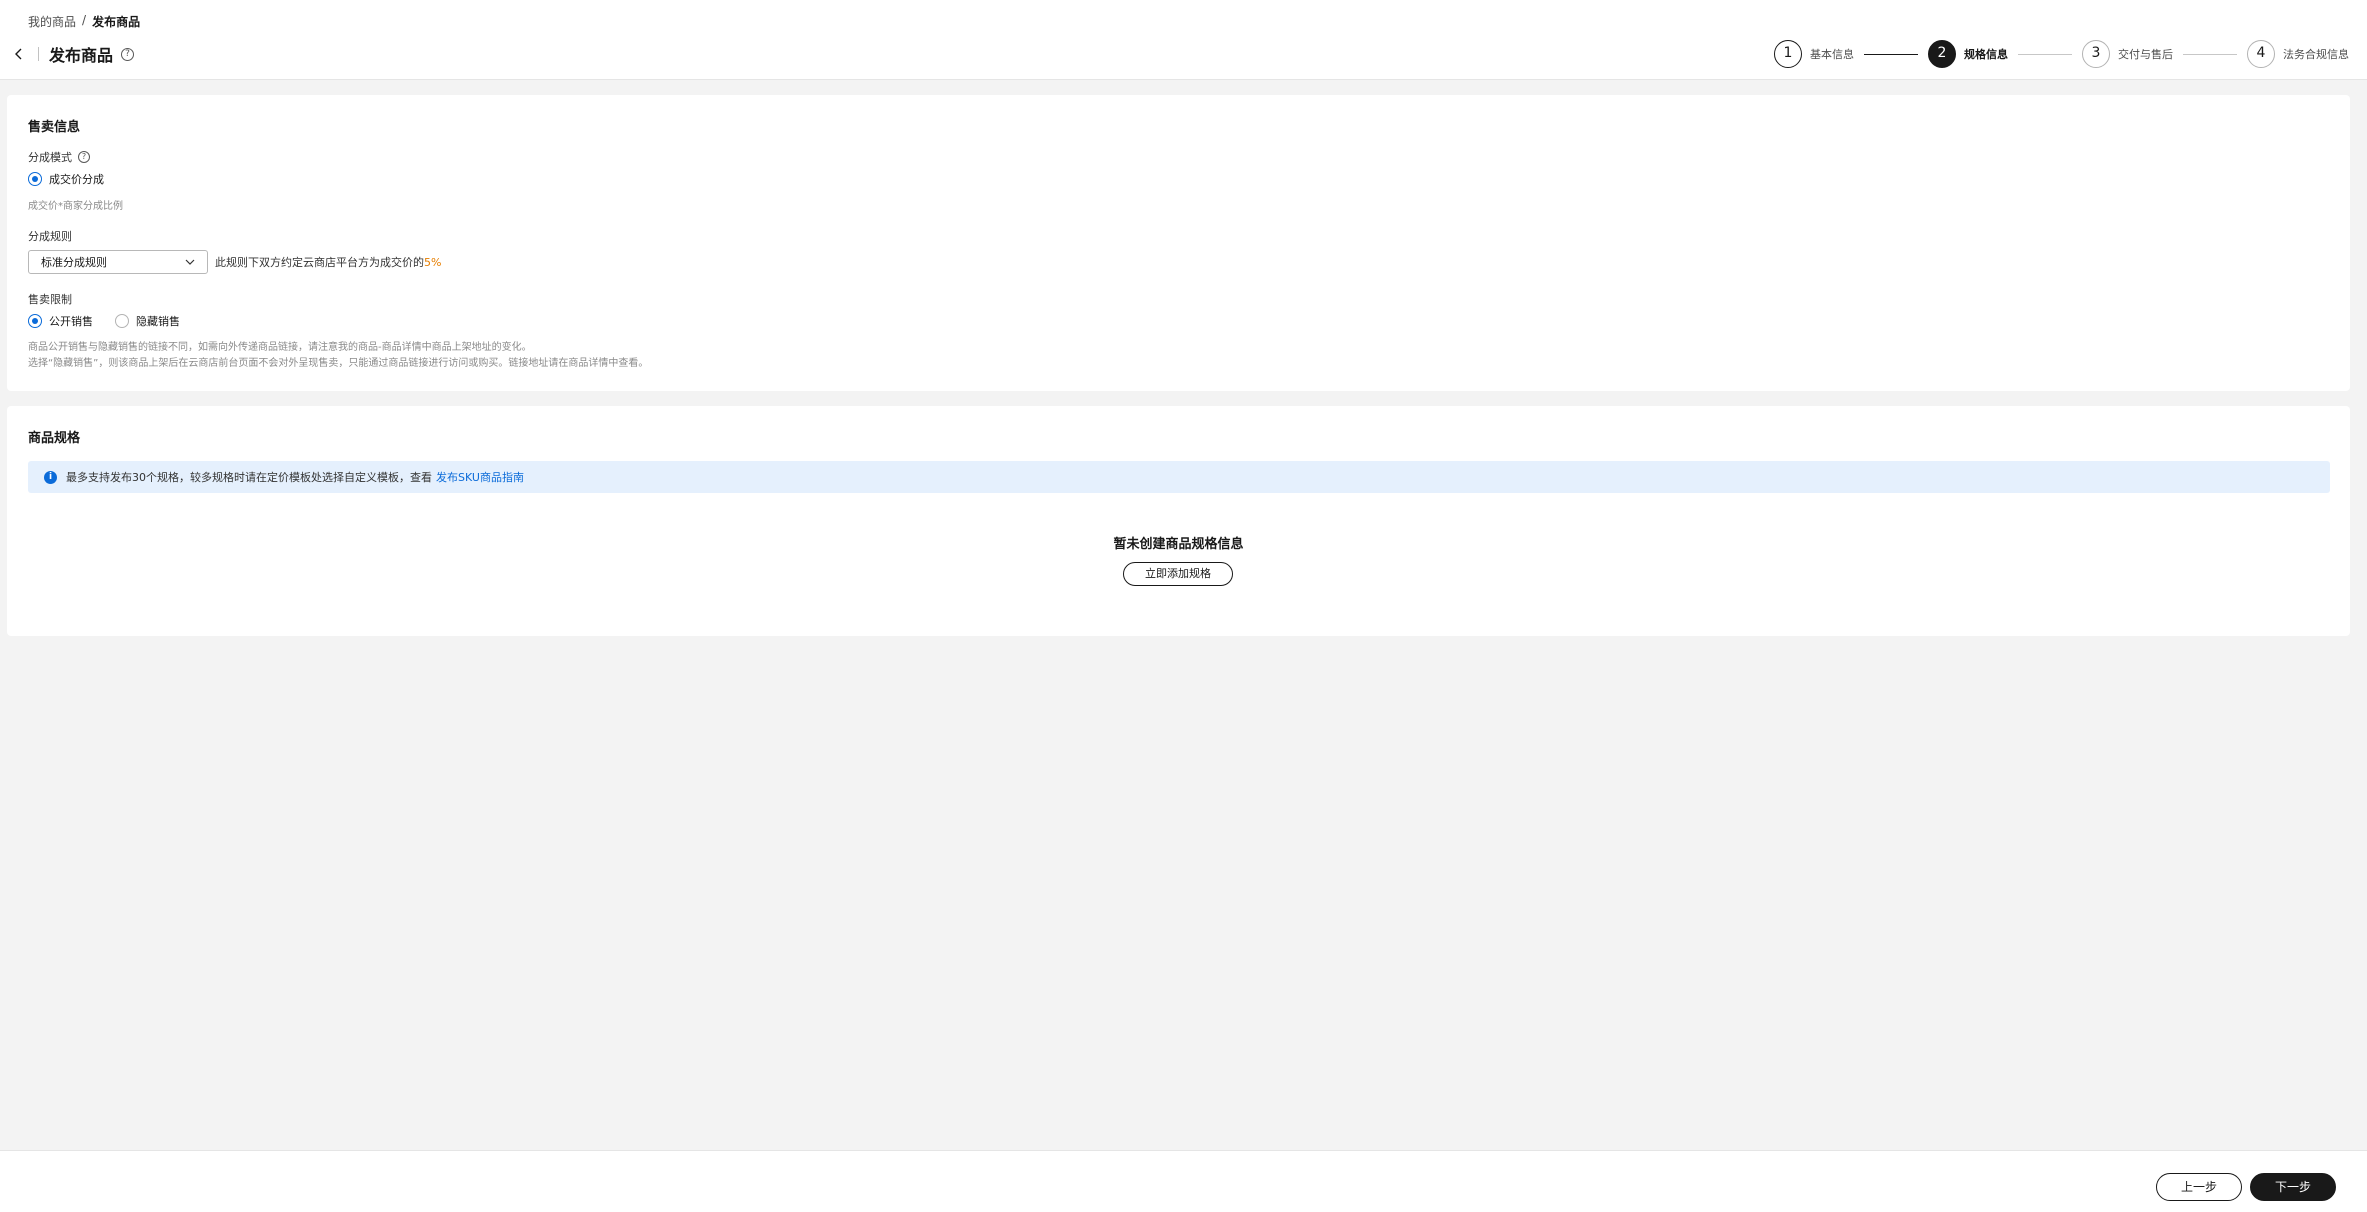 This screenshot has height=1212, width=2367. I want to click on restriction-radio-group: 公开销售 隐藏销售, so click(115, 321).